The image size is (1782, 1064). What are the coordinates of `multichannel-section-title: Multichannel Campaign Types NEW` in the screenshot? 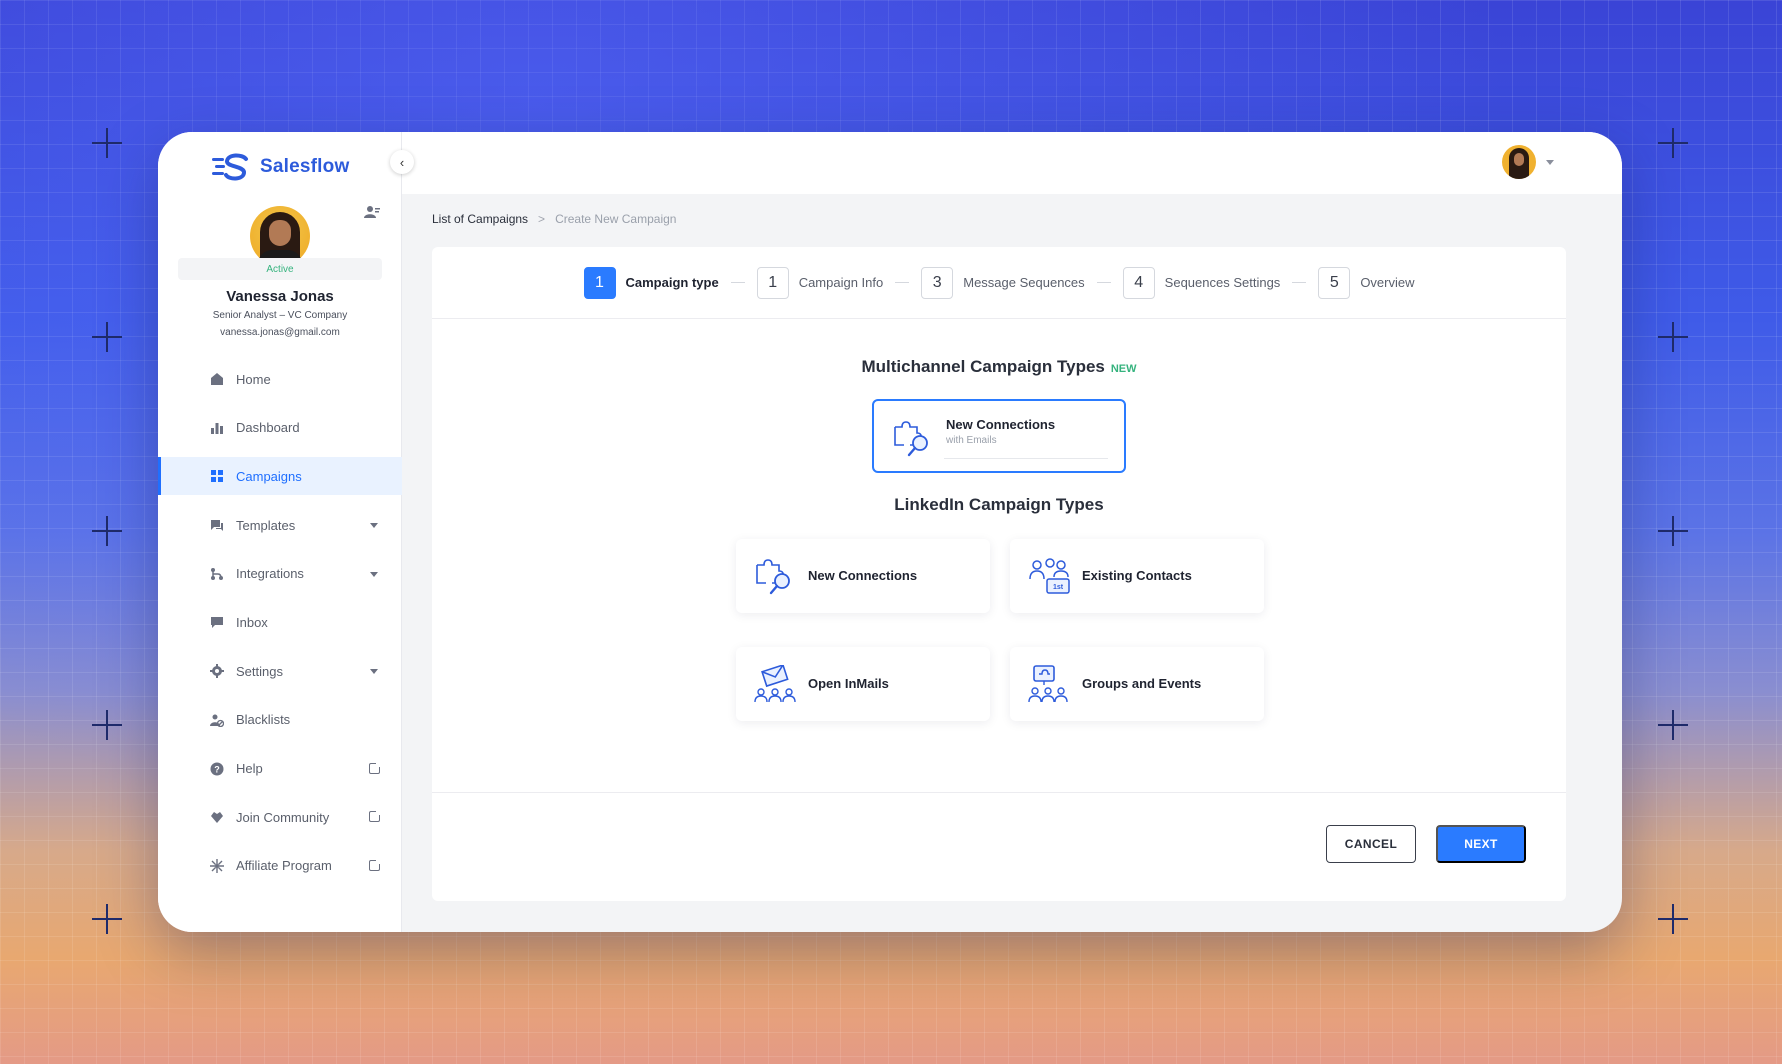 It's located at (999, 367).